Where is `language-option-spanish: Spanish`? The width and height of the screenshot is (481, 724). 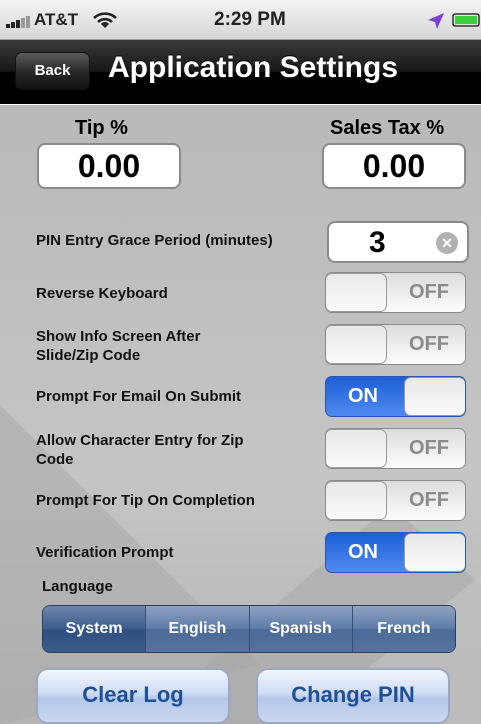 language-option-spanish: Spanish is located at coordinates (300, 629).